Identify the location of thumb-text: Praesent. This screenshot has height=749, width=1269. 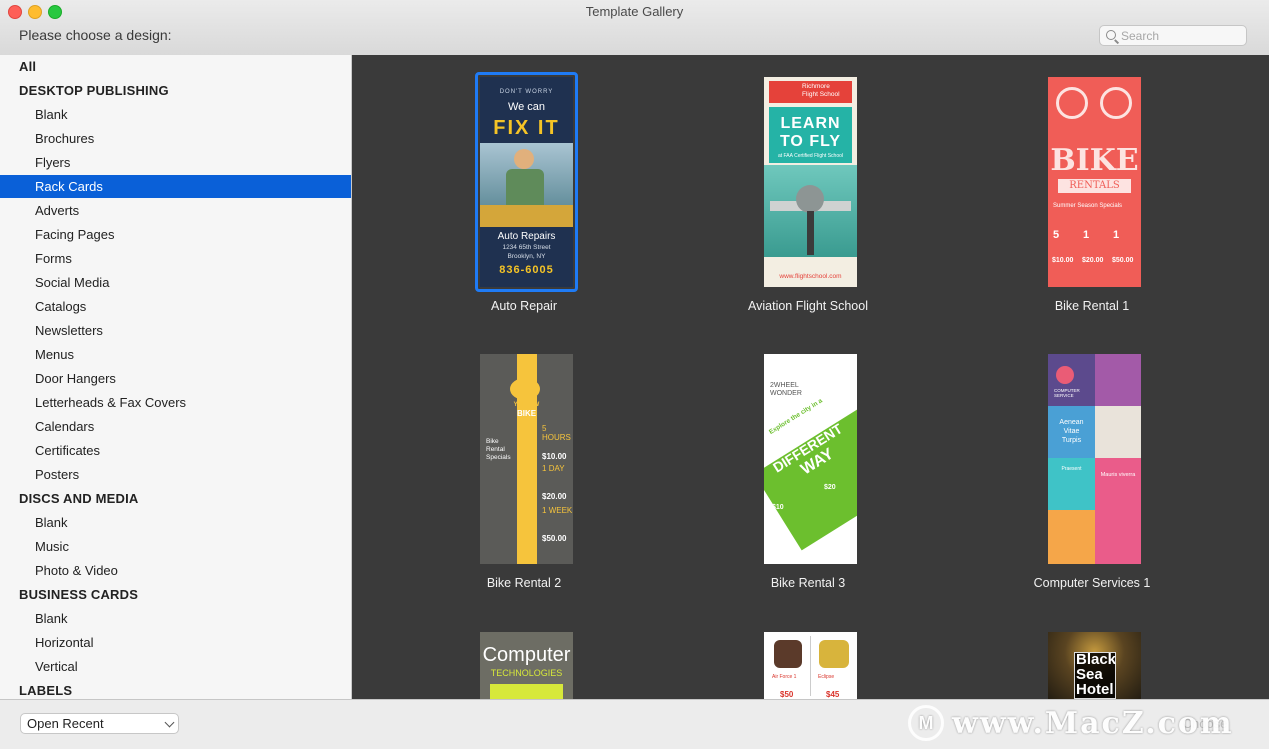
(1071, 469).